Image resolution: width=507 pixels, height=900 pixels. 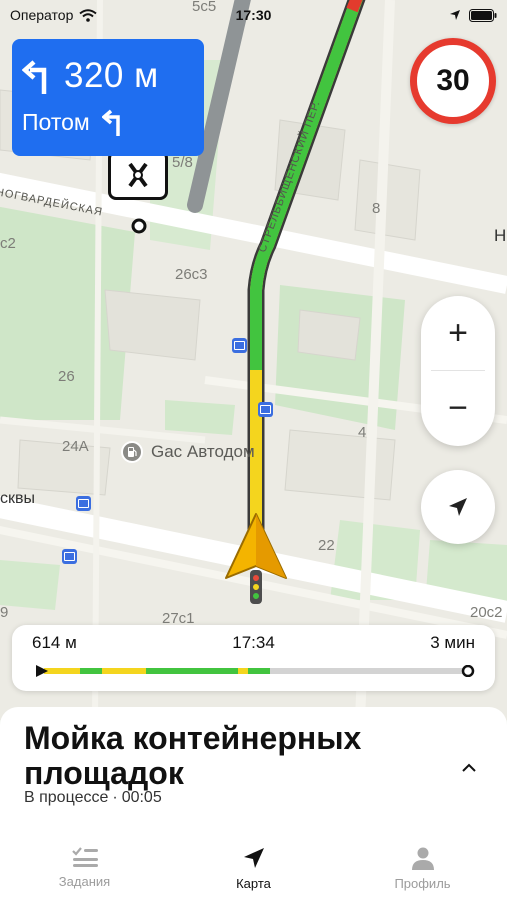 I want to click on remaining-distance: 614 м, so click(x=54, y=642).